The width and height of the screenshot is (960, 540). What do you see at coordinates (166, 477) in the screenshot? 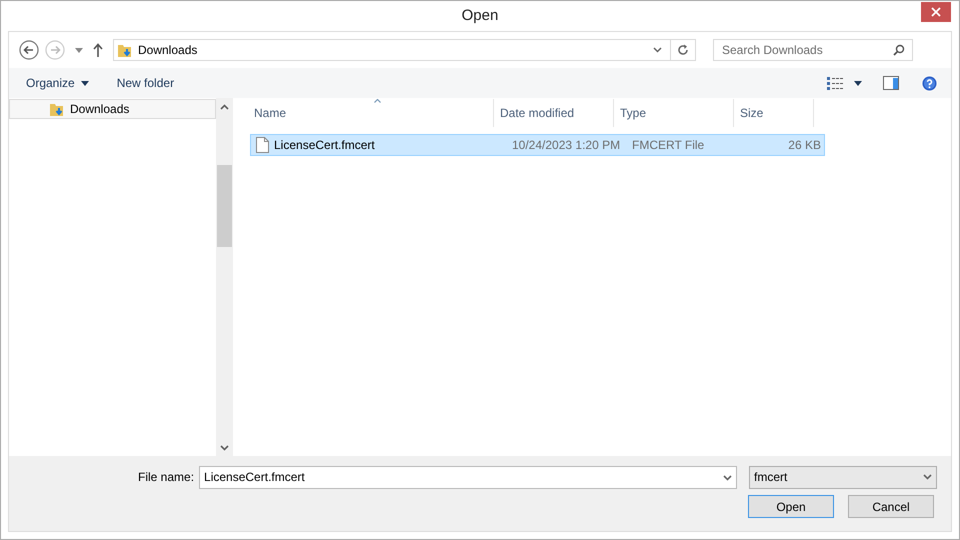
I see `file-name-label: File name:` at bounding box center [166, 477].